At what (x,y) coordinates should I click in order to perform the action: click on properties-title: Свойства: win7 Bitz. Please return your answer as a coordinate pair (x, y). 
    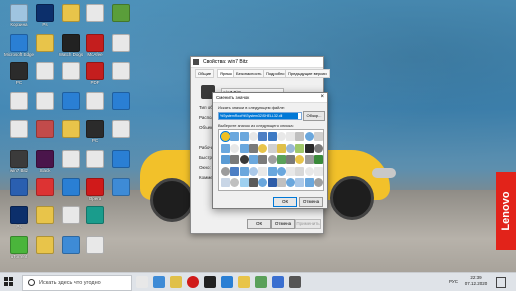
    Looking at the image, I should click on (225, 62).